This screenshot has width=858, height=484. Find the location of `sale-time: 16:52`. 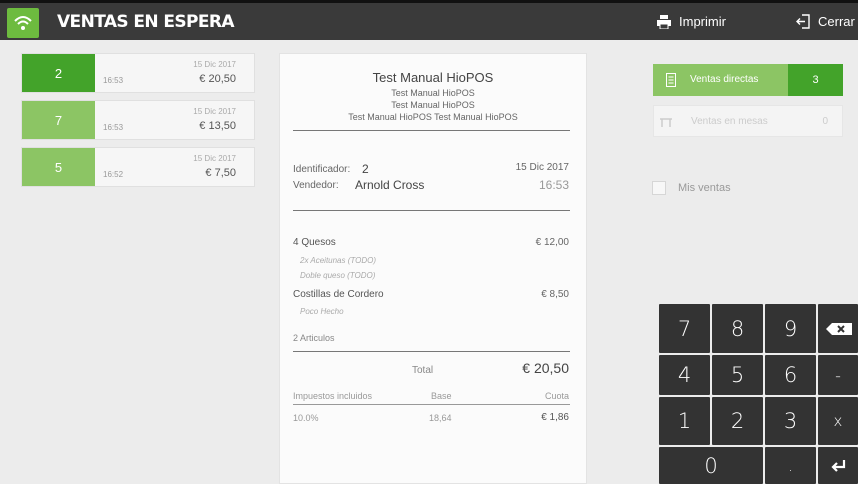

sale-time: 16:52 is located at coordinates (113, 174).